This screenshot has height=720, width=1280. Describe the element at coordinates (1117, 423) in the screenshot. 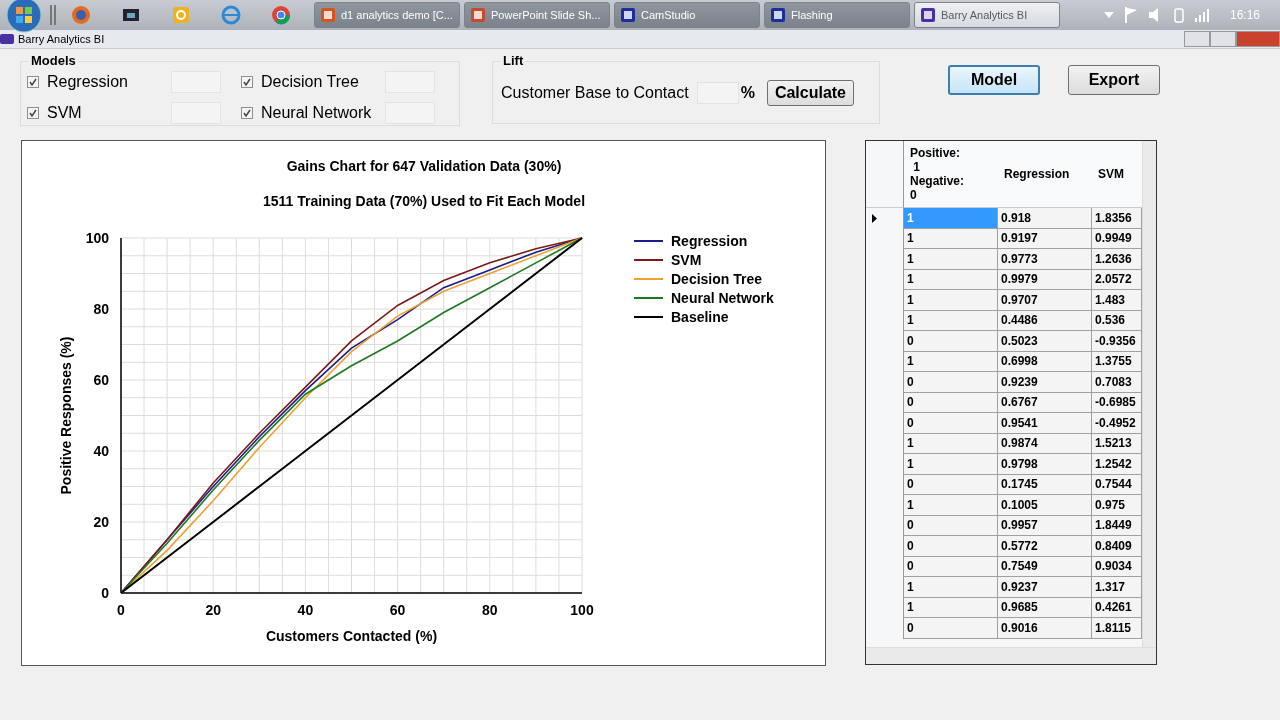

I see `table-cell: -0.4952` at that location.